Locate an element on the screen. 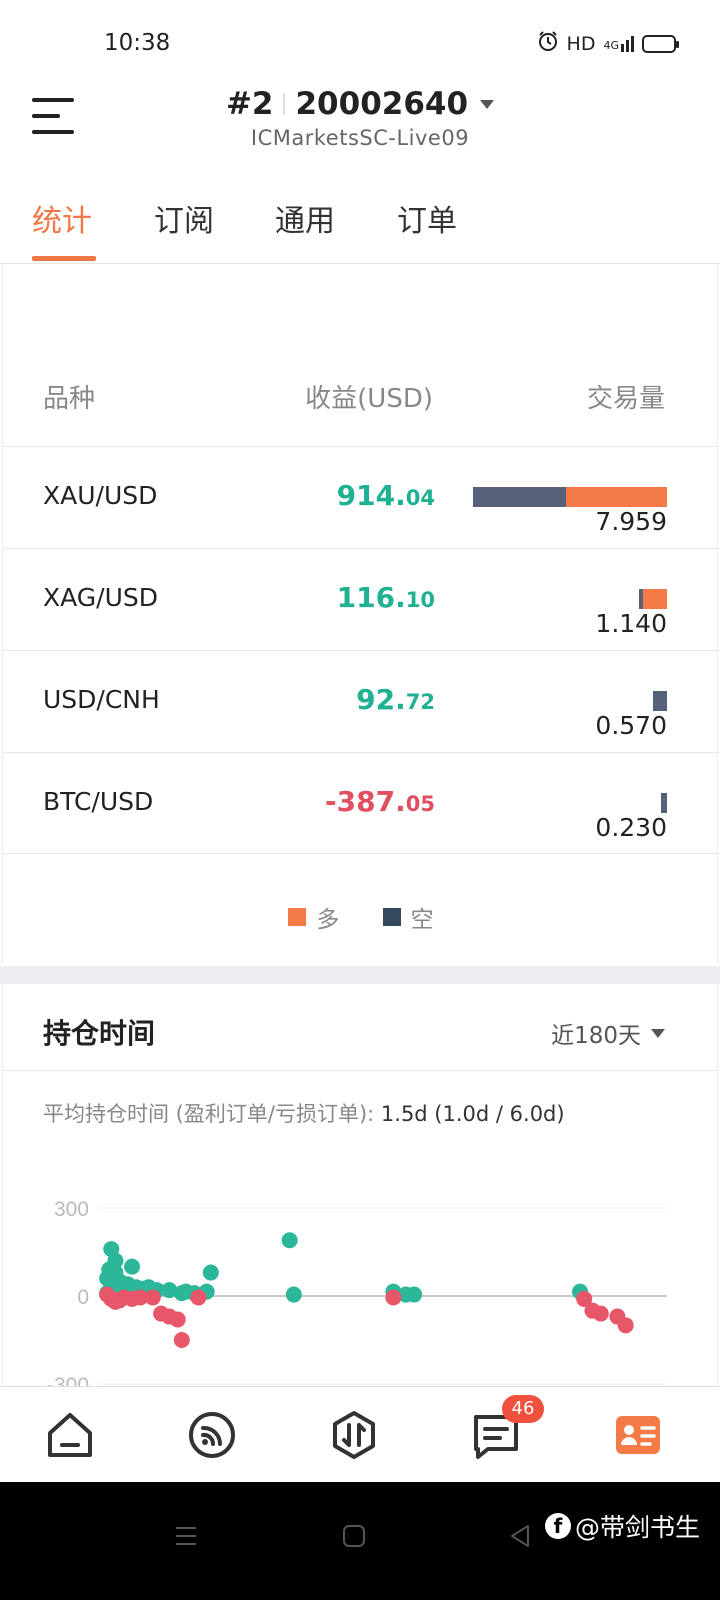 The height and width of the screenshot is (1600, 720). legend-long-label: 多 is located at coordinates (328, 920).